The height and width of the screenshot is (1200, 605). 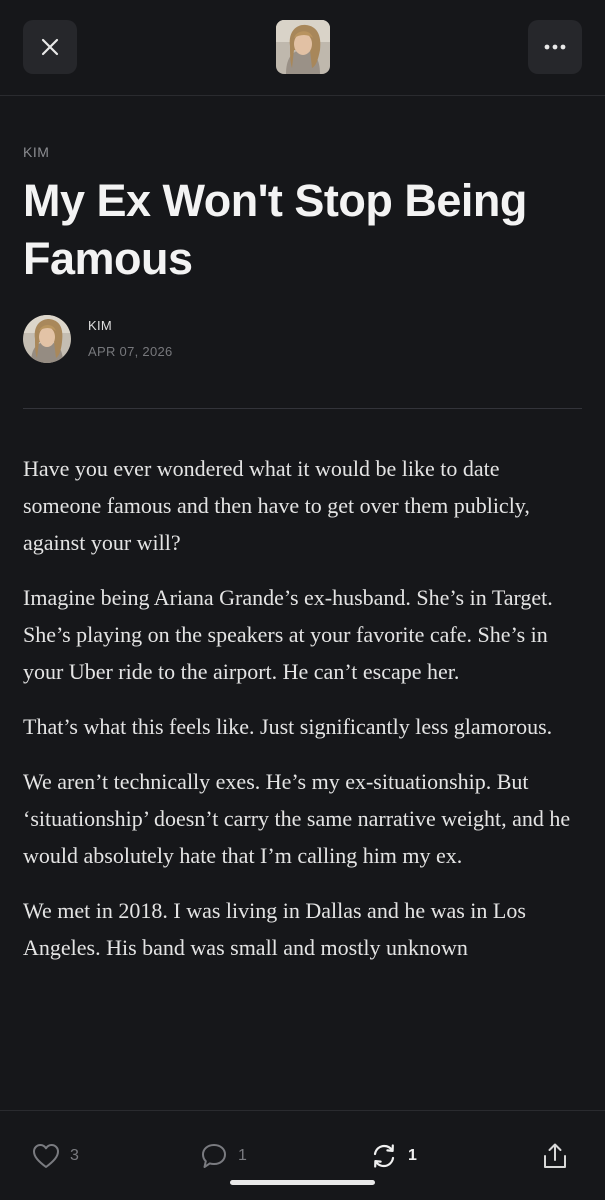 What do you see at coordinates (130, 339) in the screenshot?
I see `byline-text: KIM APR 07, 2026` at bounding box center [130, 339].